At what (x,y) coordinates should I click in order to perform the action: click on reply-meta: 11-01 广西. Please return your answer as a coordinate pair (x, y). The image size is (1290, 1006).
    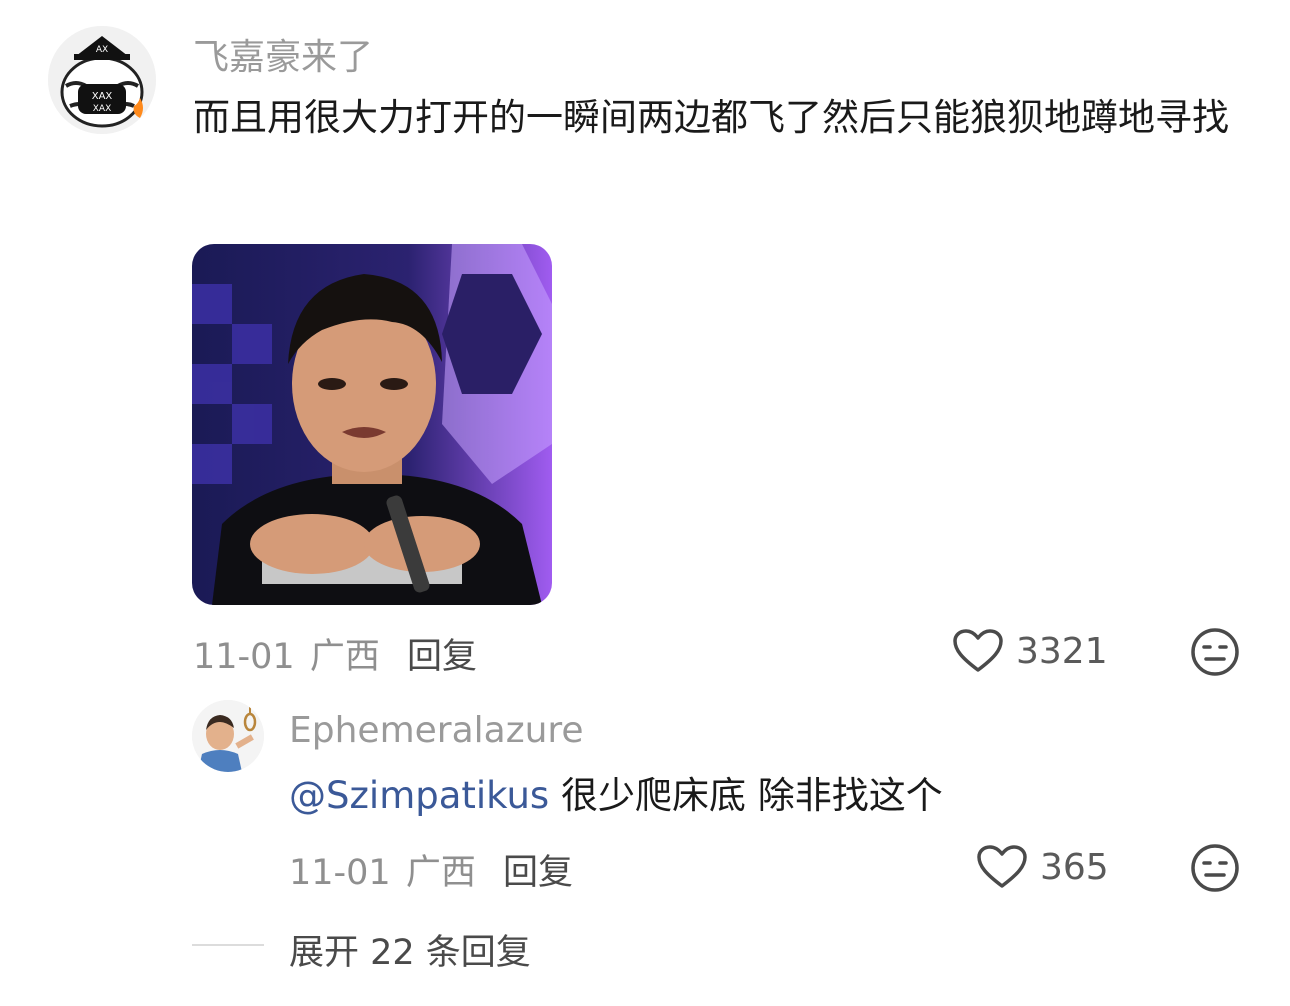
    Looking at the image, I should click on (382, 869).